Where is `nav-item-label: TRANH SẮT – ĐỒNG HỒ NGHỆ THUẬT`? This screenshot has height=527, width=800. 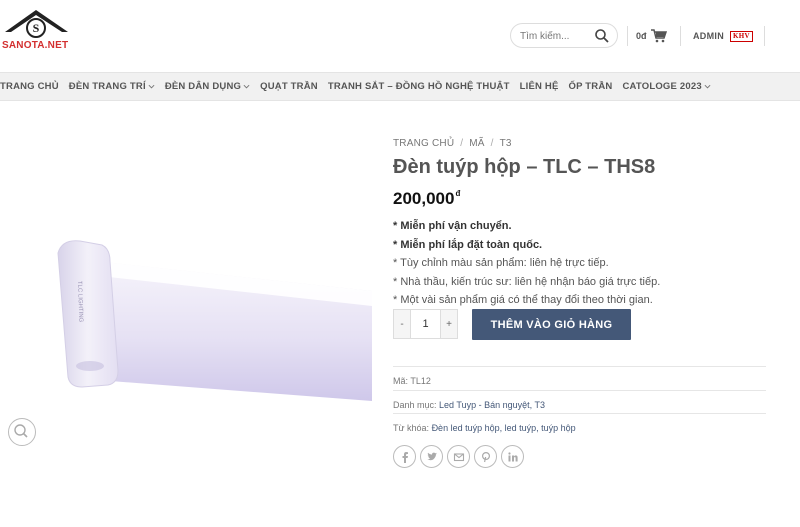
nav-item-label: TRANH SẮT – ĐỒNG HỒ NGHỆ THUẬT is located at coordinates (418, 86).